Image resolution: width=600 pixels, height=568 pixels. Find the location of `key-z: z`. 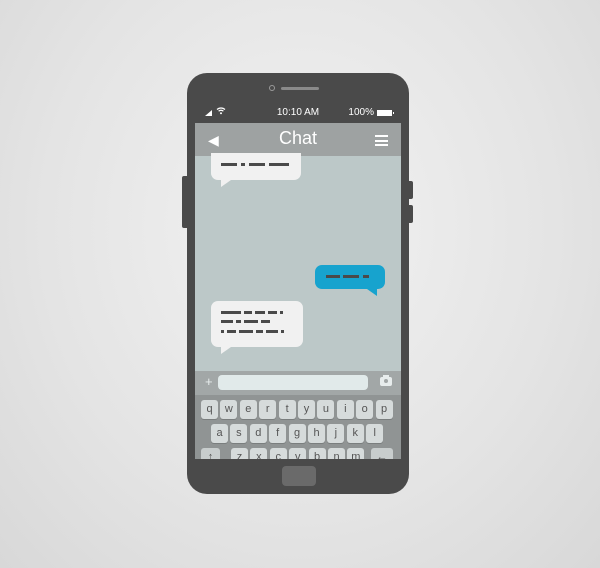

key-z: z is located at coordinates (239, 453).